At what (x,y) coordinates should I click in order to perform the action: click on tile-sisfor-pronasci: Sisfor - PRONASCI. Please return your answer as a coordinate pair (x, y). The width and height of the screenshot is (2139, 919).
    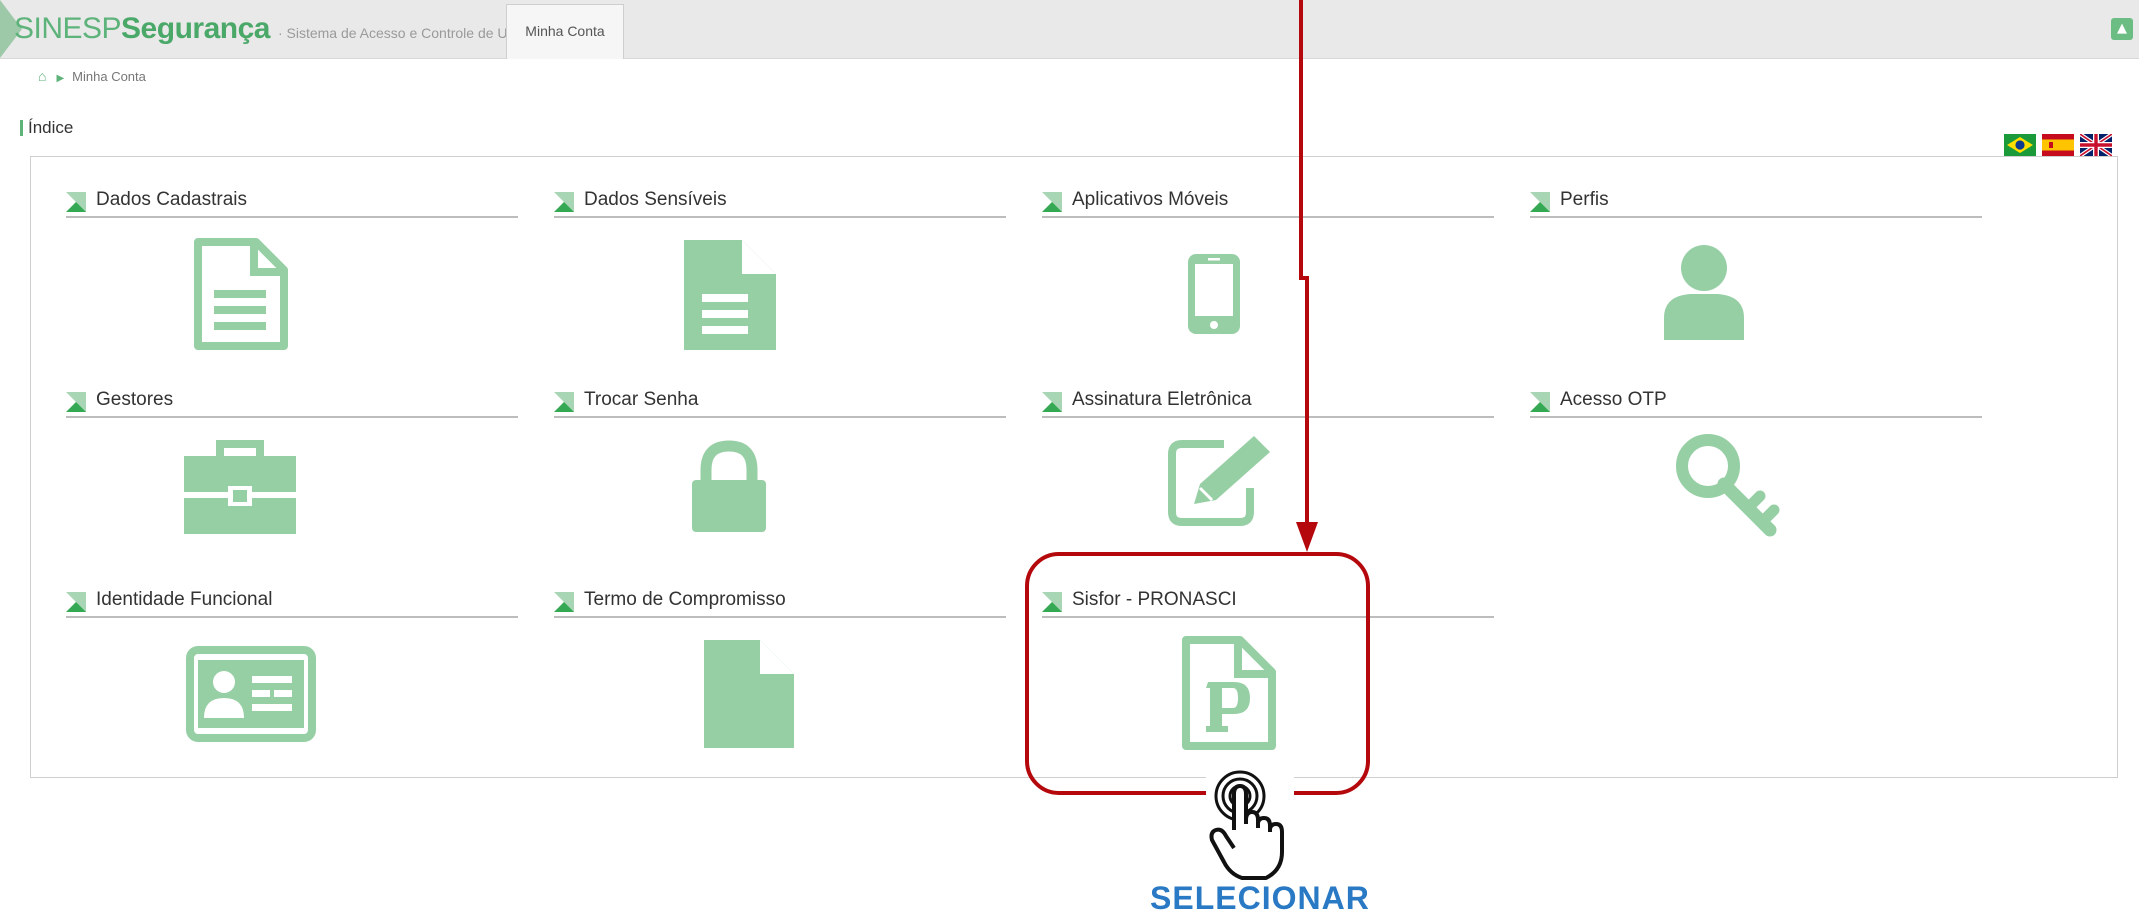
    Looking at the image, I should click on (1268, 669).